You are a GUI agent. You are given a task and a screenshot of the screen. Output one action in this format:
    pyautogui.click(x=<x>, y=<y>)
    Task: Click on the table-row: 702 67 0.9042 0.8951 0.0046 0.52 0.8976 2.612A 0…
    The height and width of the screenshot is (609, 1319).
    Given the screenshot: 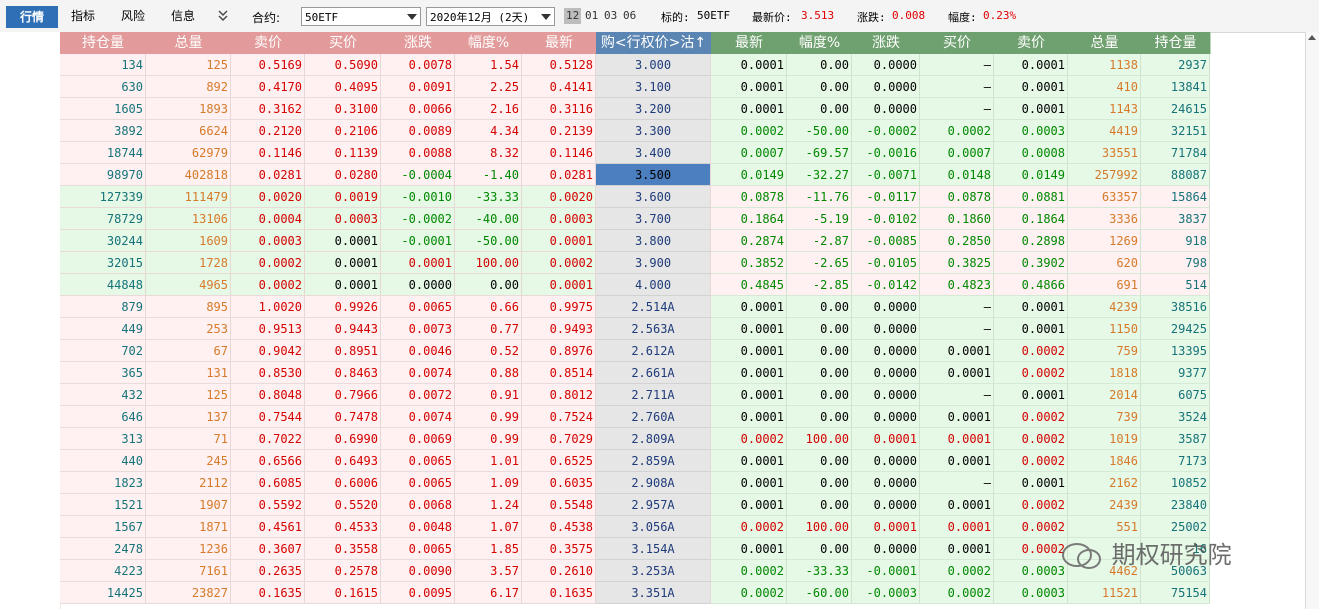 What is the action you would take?
    pyautogui.click(x=681, y=351)
    